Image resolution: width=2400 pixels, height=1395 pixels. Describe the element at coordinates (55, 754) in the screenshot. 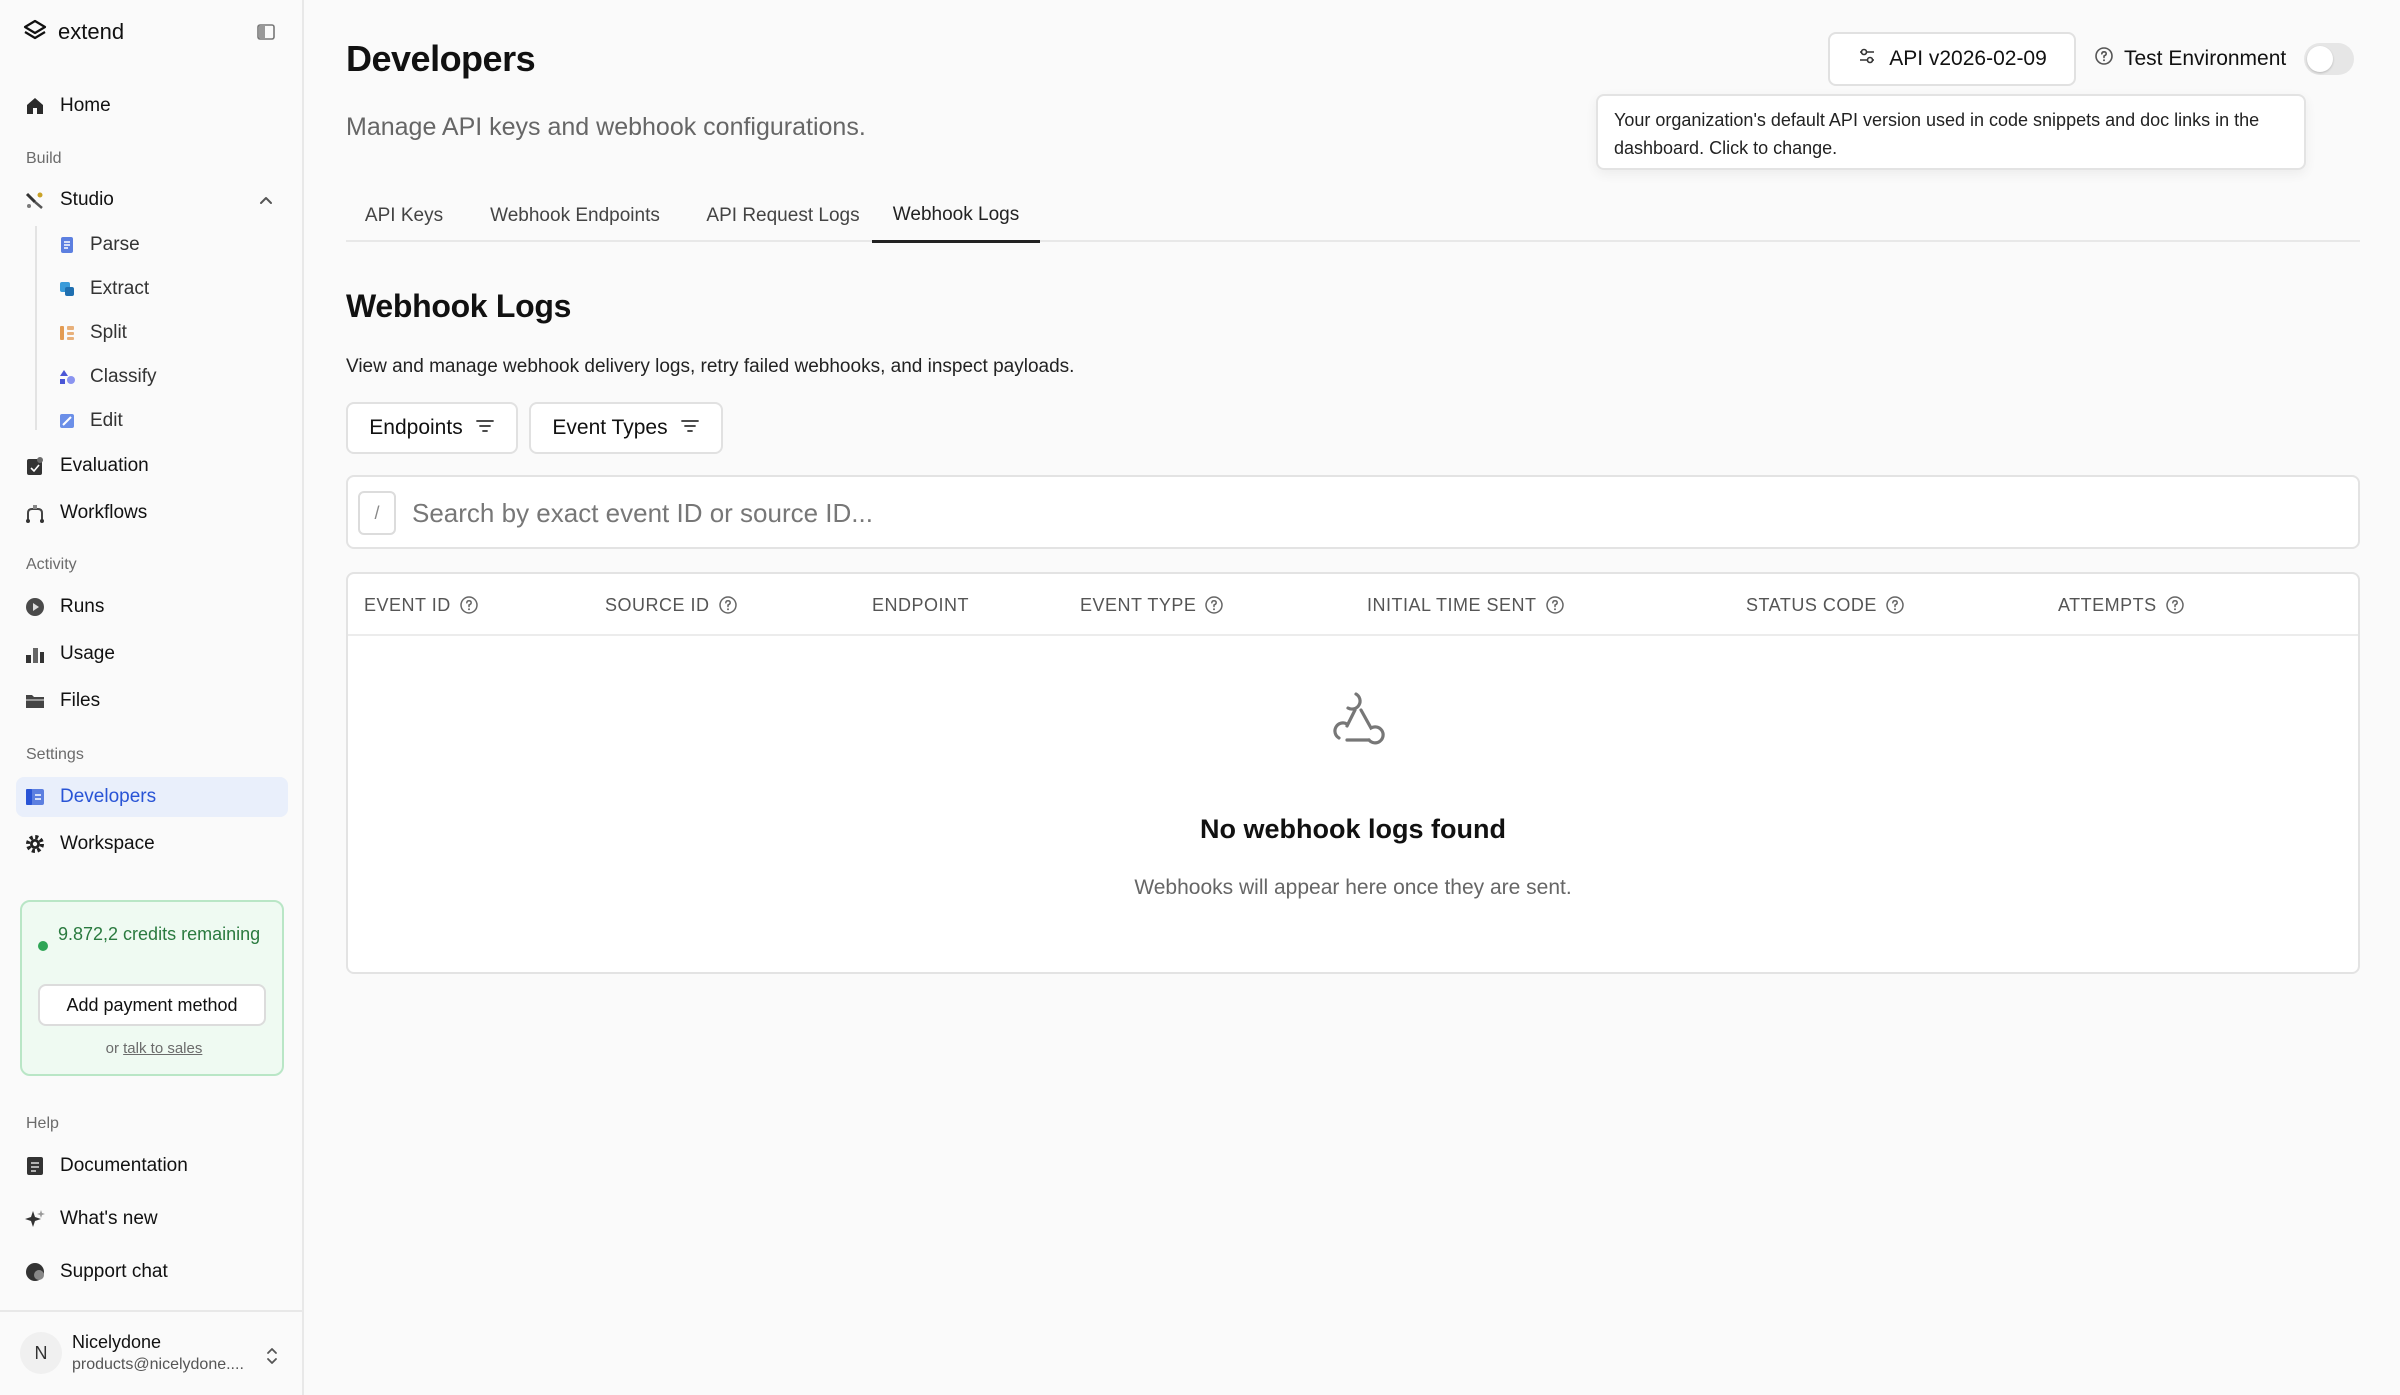

I see `section-label-settings: Settings` at that location.